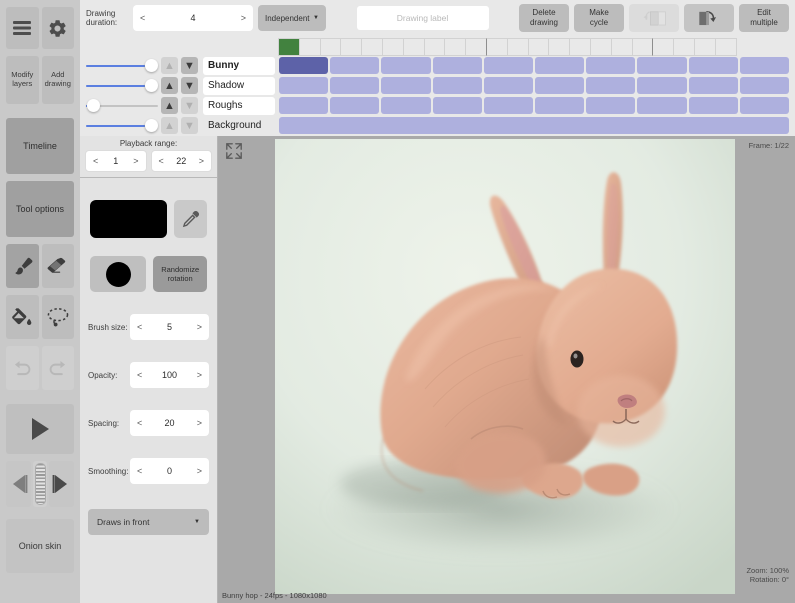 Image resolution: width=795 pixels, height=603 pixels. I want to click on layer-name-field: Bunny, so click(239, 65).